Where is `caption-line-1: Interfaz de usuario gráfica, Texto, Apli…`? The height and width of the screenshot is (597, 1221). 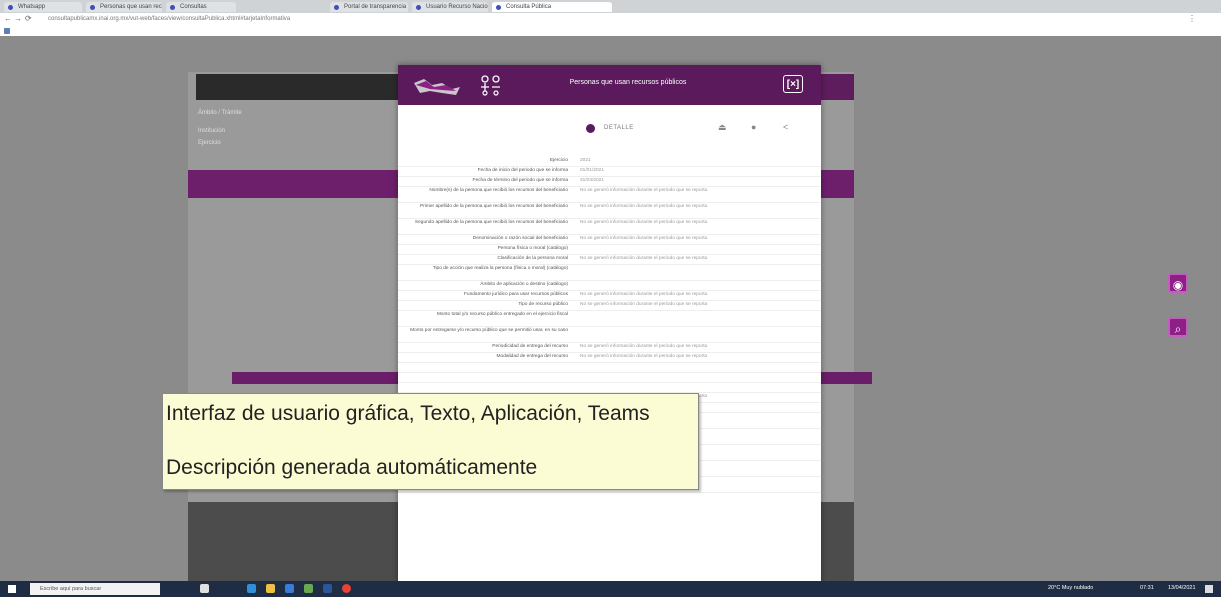
caption-line-1: Interfaz de usuario gráfica, Texto, Apli… is located at coordinates (408, 413).